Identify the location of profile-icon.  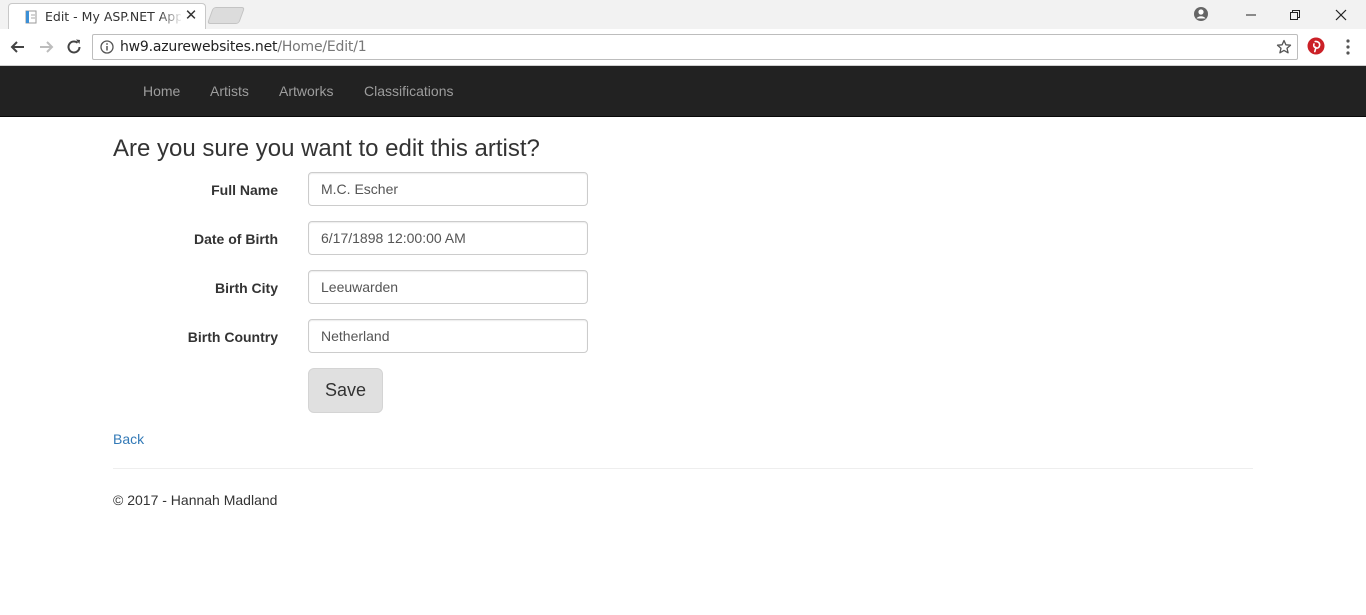
(1201, 14).